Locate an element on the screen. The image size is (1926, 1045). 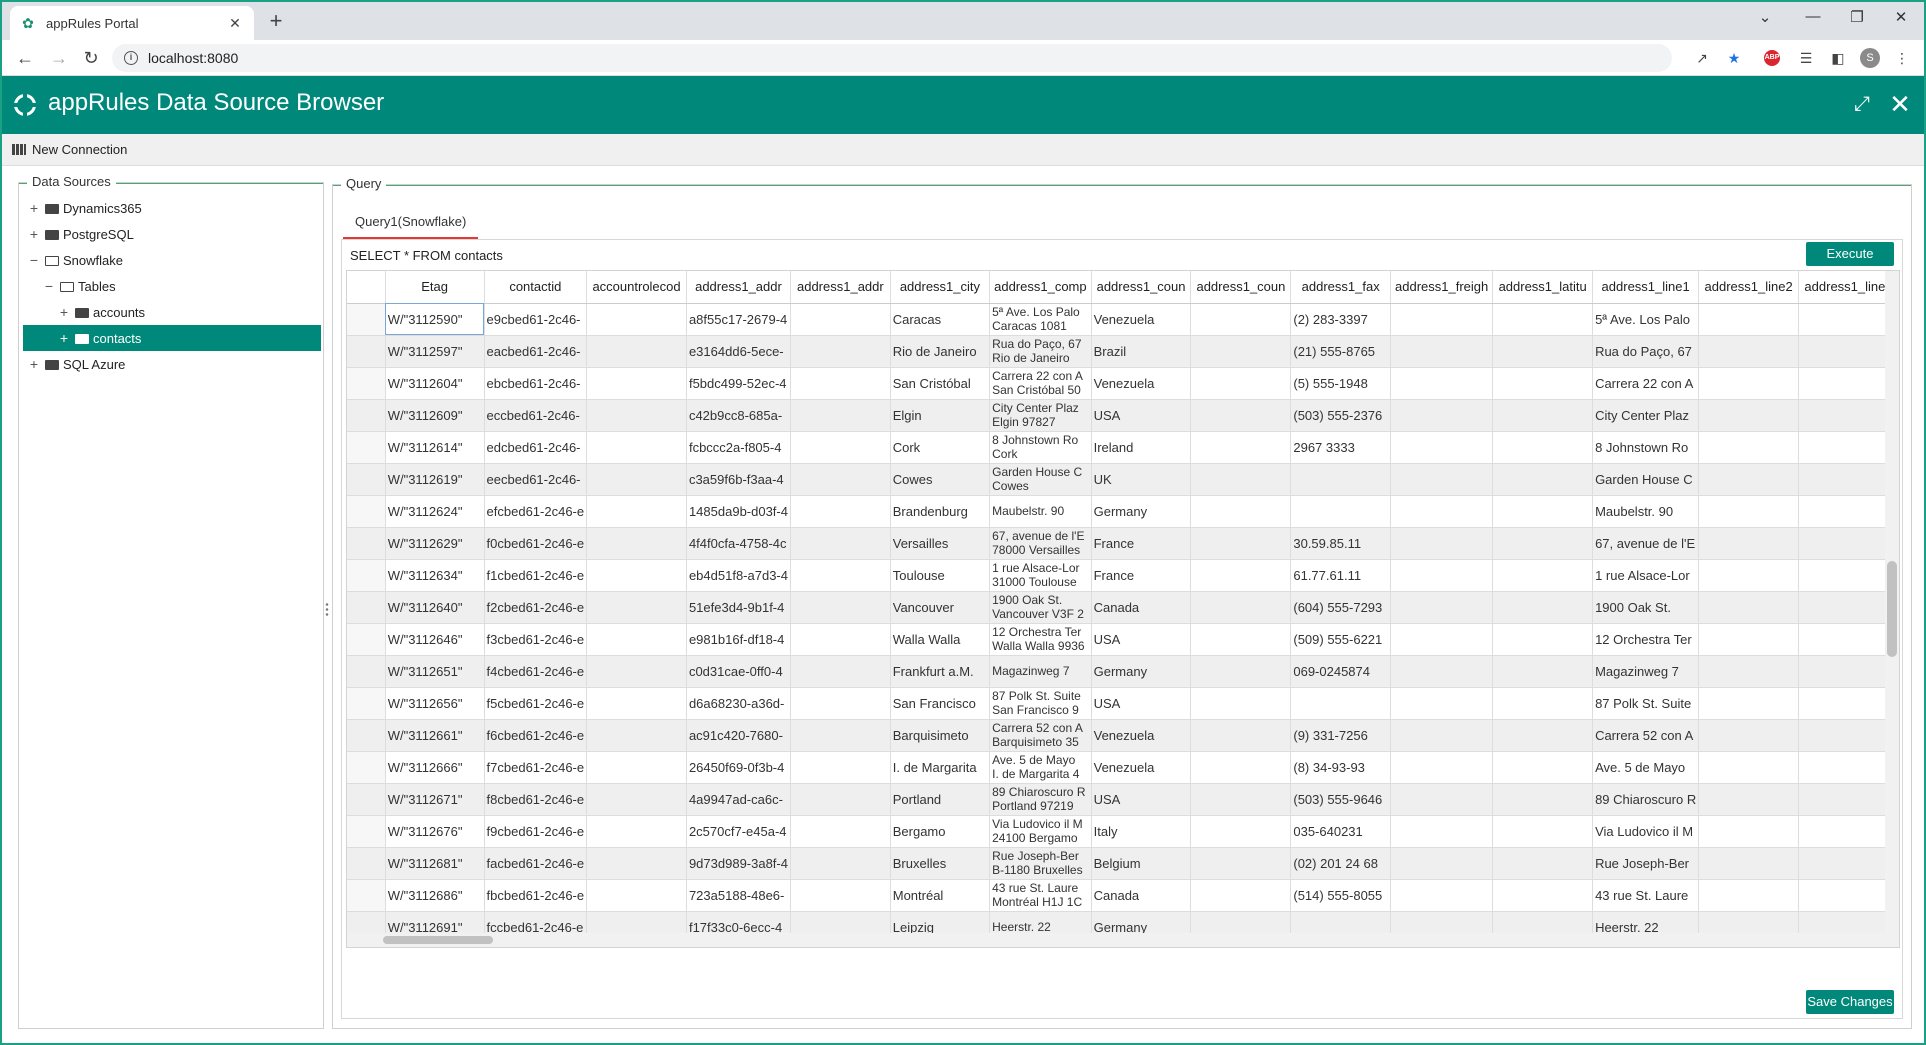
cell-fax: (9) 331-7256 is located at coordinates (1340, 735).